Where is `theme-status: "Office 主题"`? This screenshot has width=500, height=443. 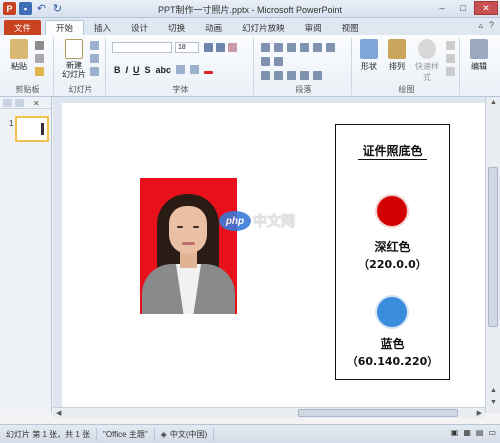
theme-status: "Office 主题" is located at coordinates (126, 434).